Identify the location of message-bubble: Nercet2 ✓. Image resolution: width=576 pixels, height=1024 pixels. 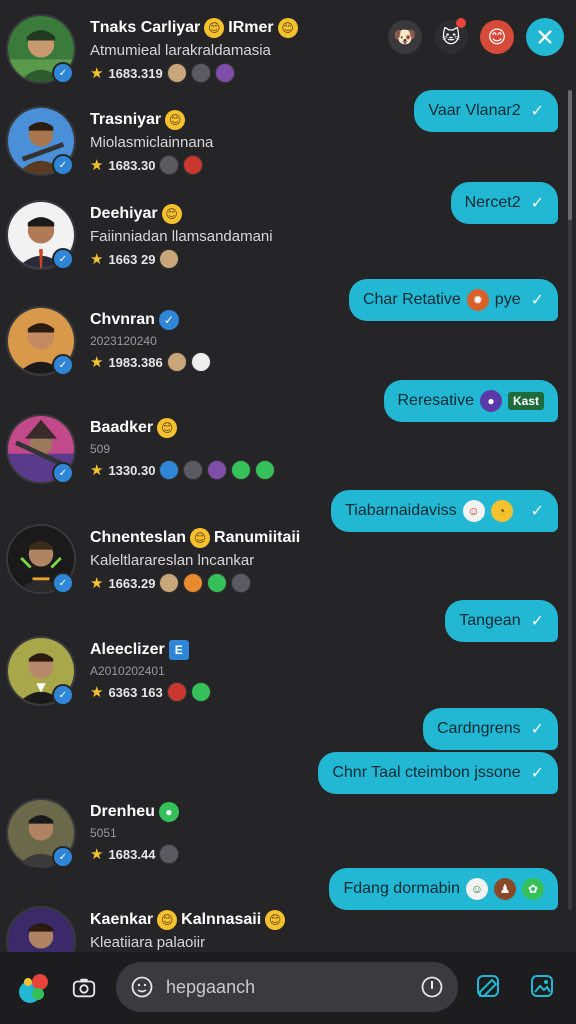
(504, 203).